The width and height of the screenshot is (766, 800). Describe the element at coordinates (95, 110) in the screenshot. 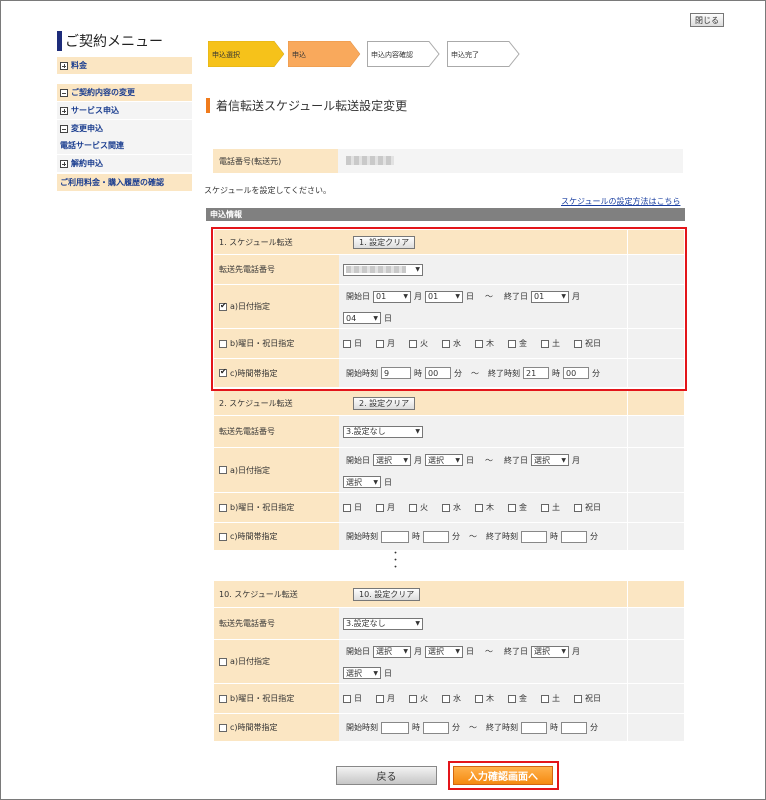

I see `sidebar-item-label: サービス申込` at that location.